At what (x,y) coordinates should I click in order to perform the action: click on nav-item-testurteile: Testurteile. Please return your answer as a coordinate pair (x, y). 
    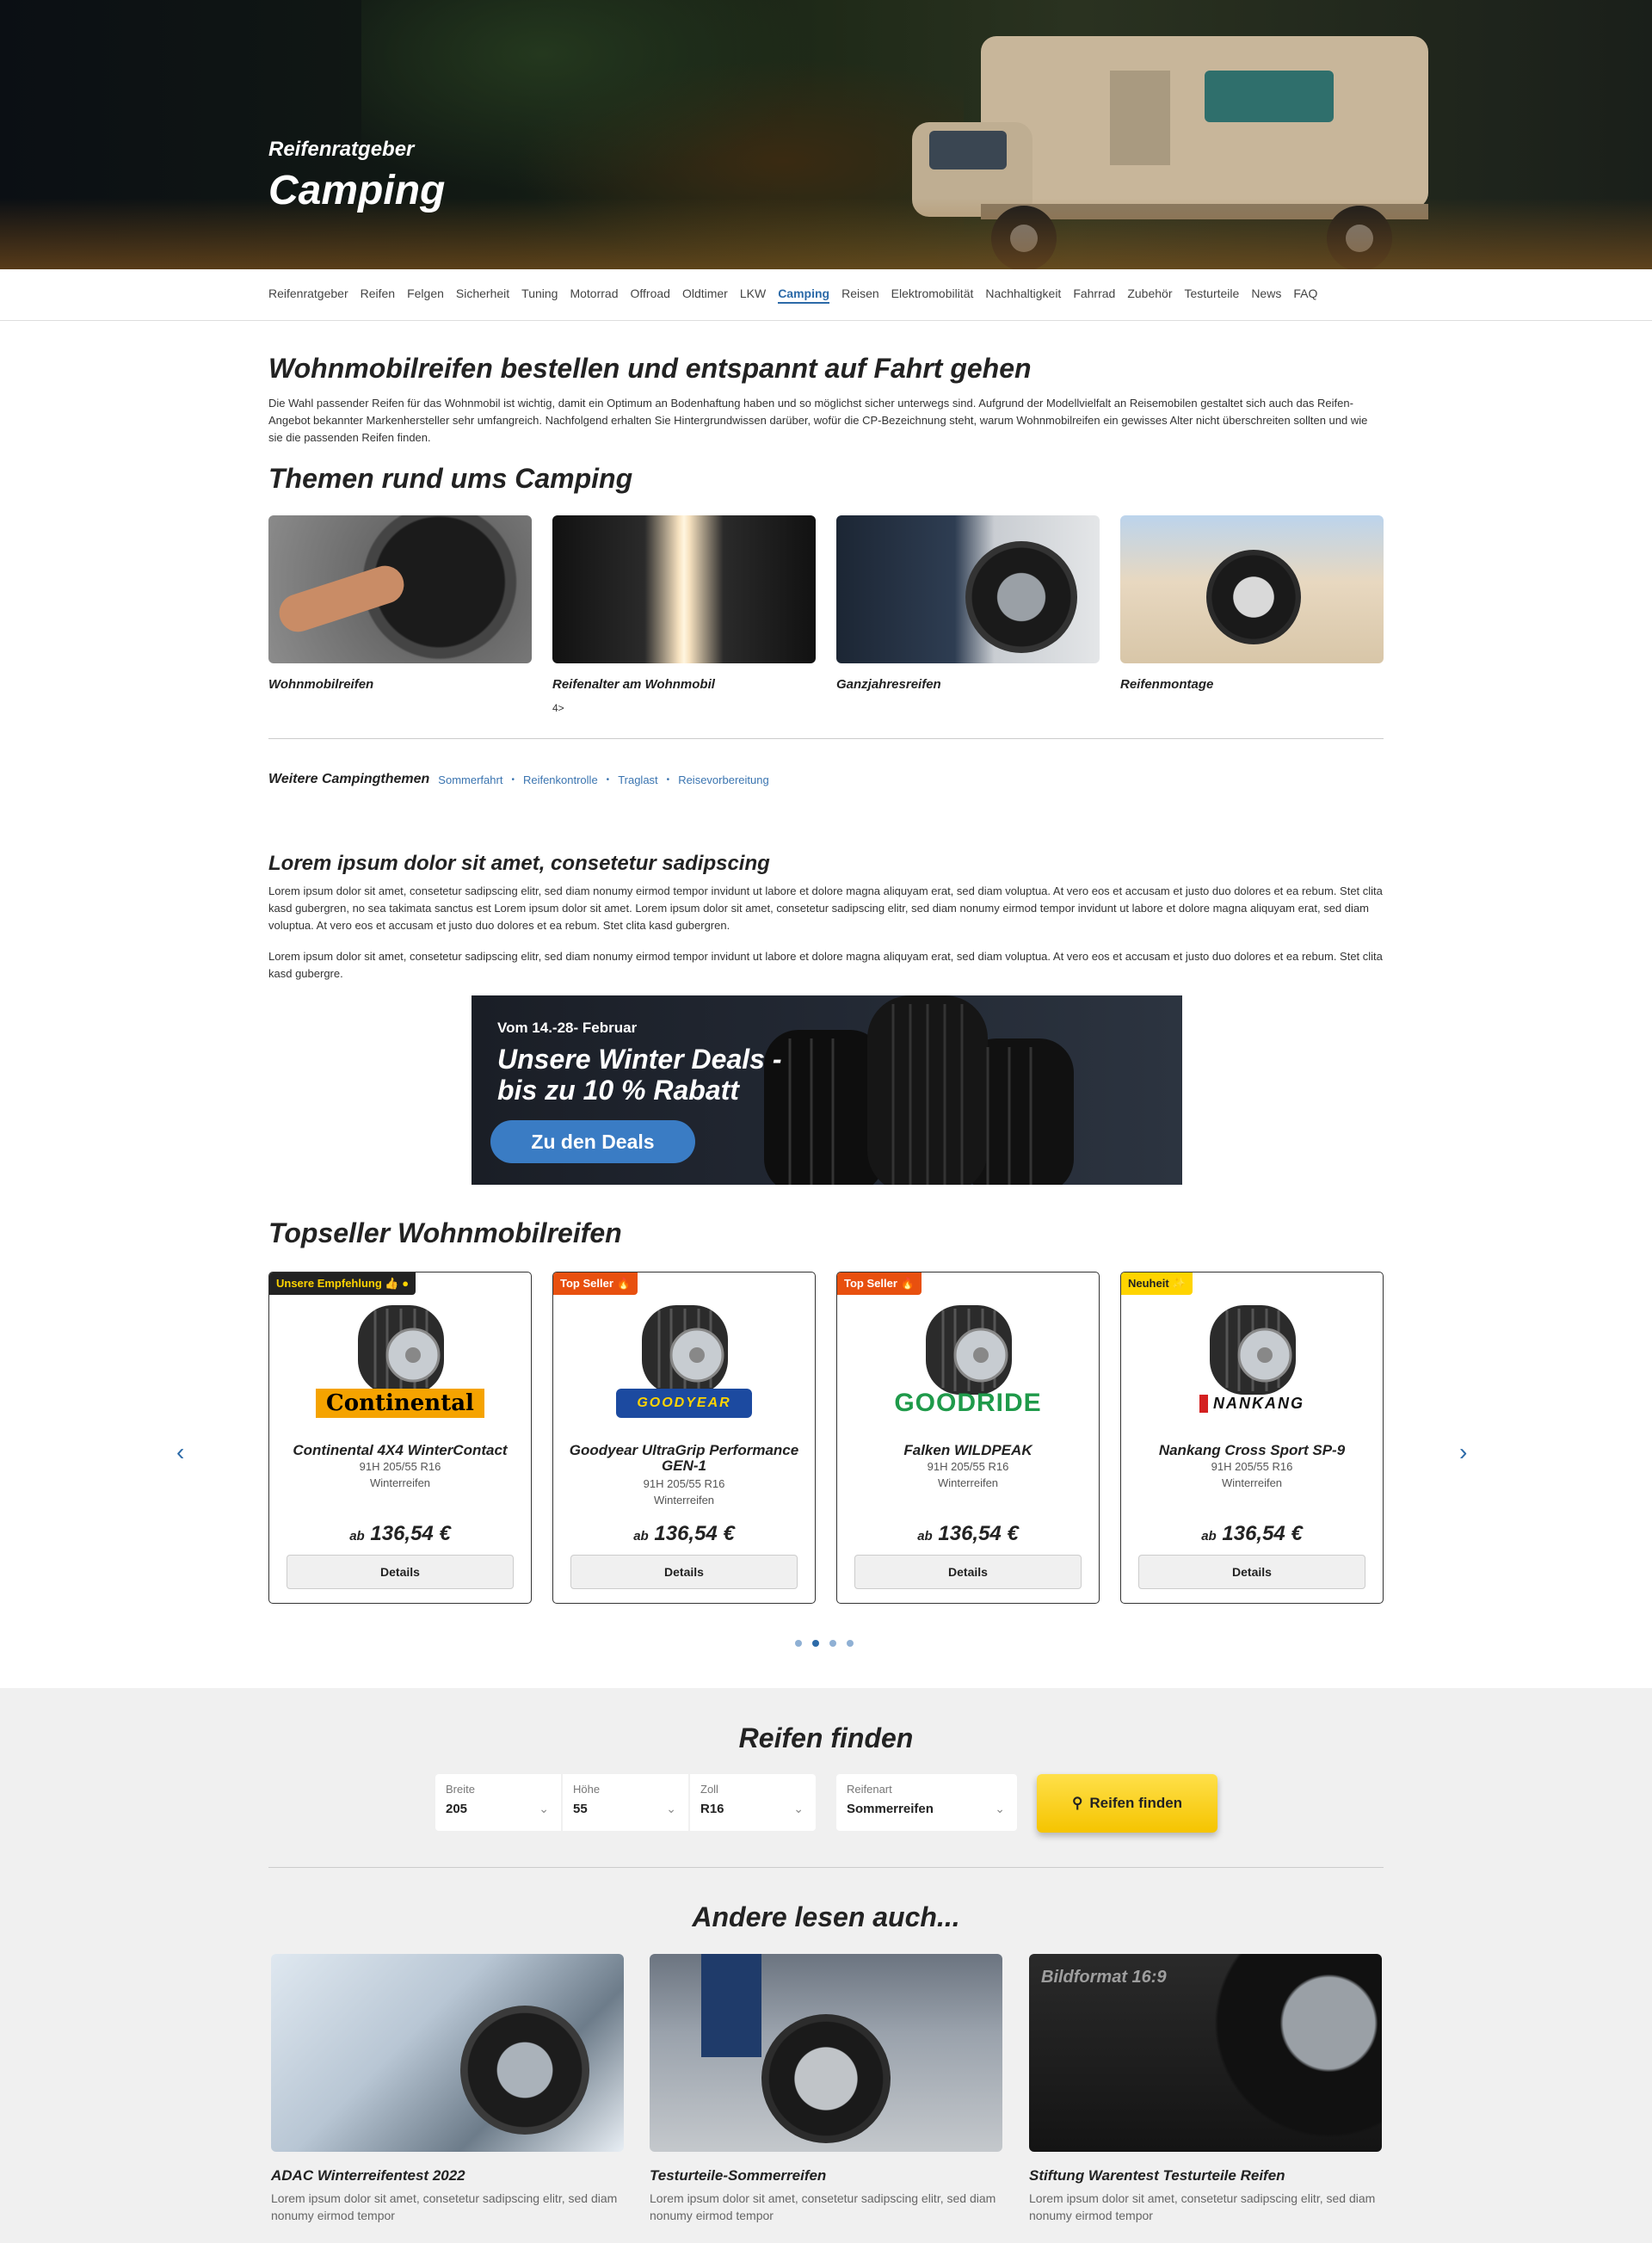
    Looking at the image, I should click on (1212, 295).